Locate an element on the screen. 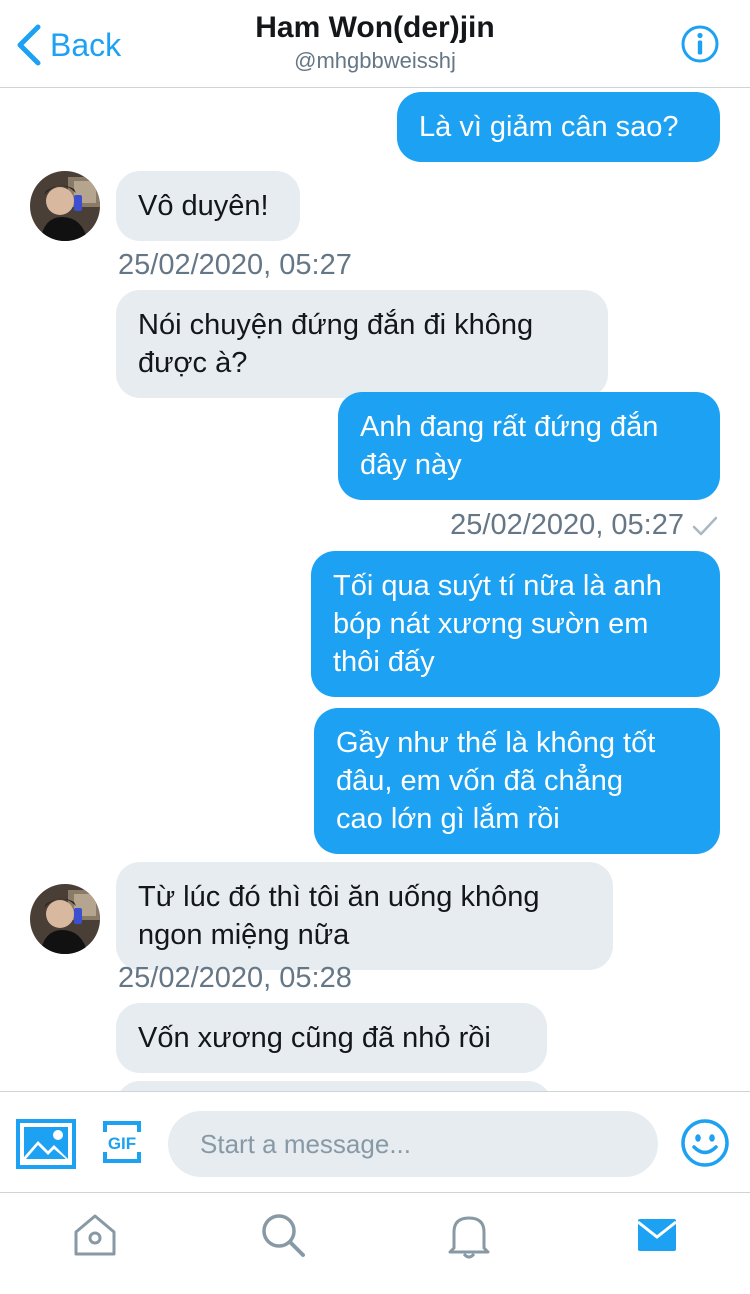 This screenshot has width=750, height=1294. message-bubble-outgoing: Là vì giảm cân sao? is located at coordinates (558, 127).